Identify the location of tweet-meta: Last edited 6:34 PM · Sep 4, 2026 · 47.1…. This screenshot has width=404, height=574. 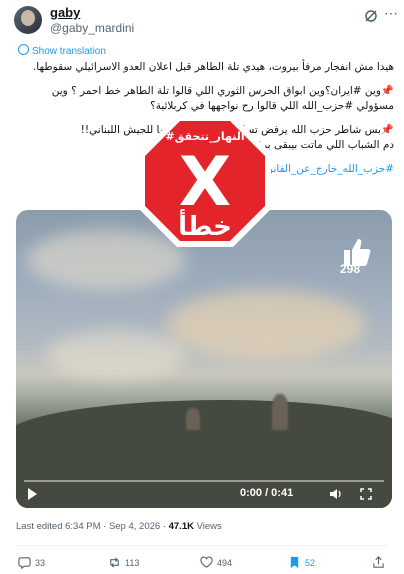
(119, 526).